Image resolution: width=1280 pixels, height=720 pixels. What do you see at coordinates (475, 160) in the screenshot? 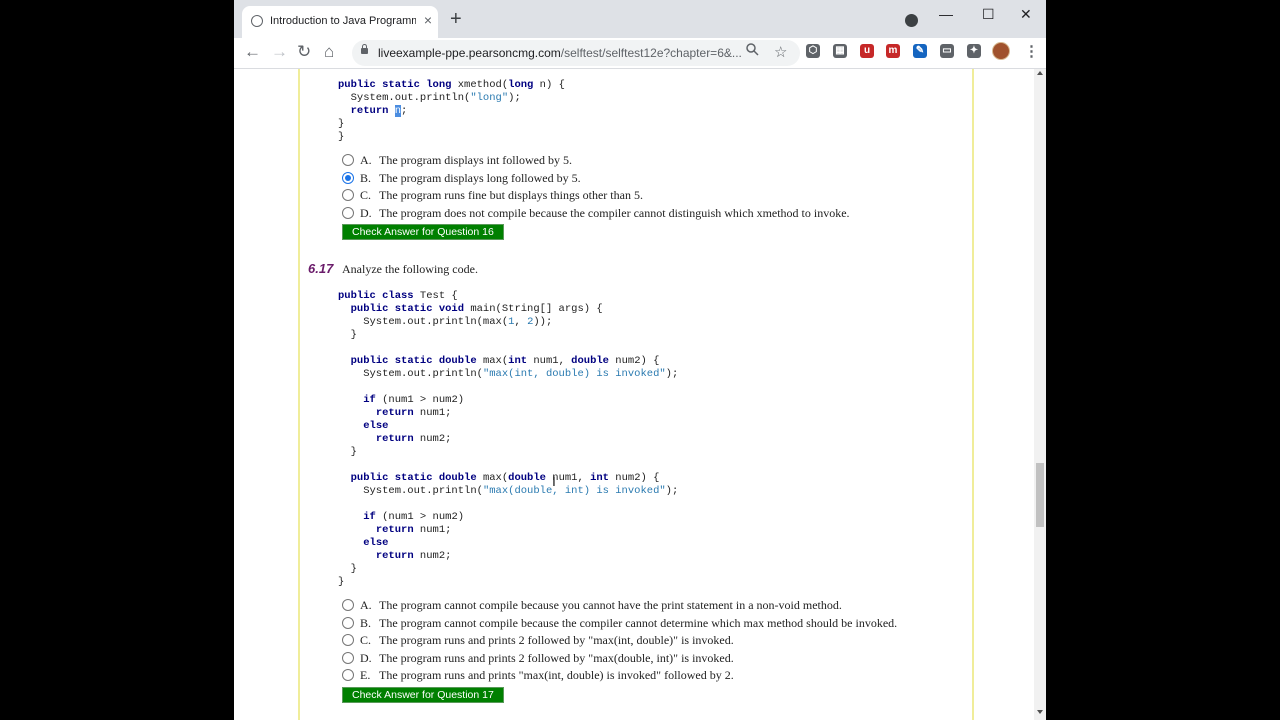
I see `option-text: The program displays int followed by 5.` at bounding box center [475, 160].